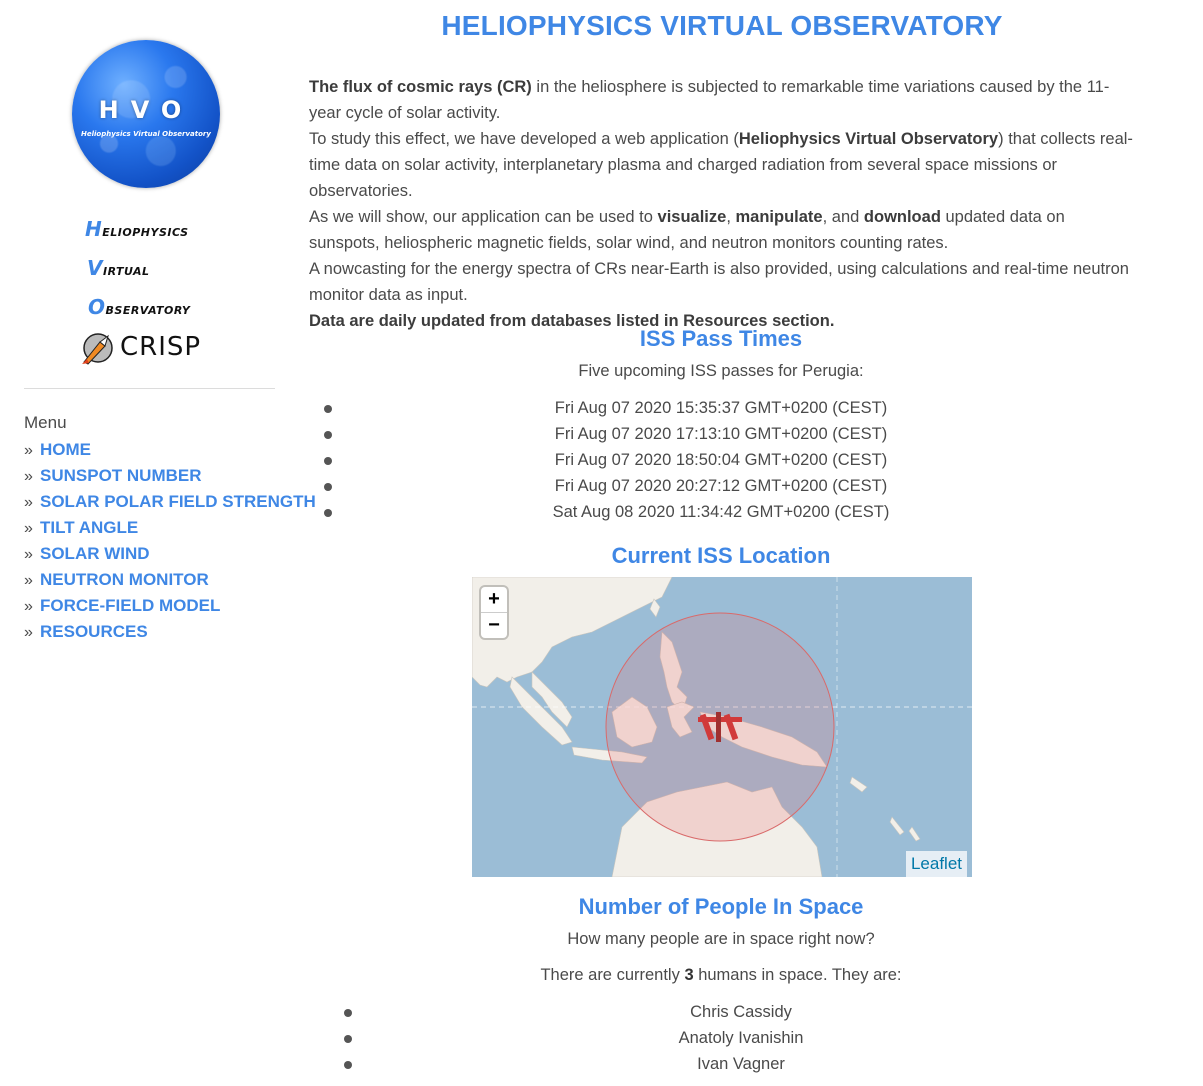 The image size is (1203, 1086). What do you see at coordinates (121, 475) in the screenshot?
I see `menu-link-sunspot-number: SUNSPOT NUMBER` at bounding box center [121, 475].